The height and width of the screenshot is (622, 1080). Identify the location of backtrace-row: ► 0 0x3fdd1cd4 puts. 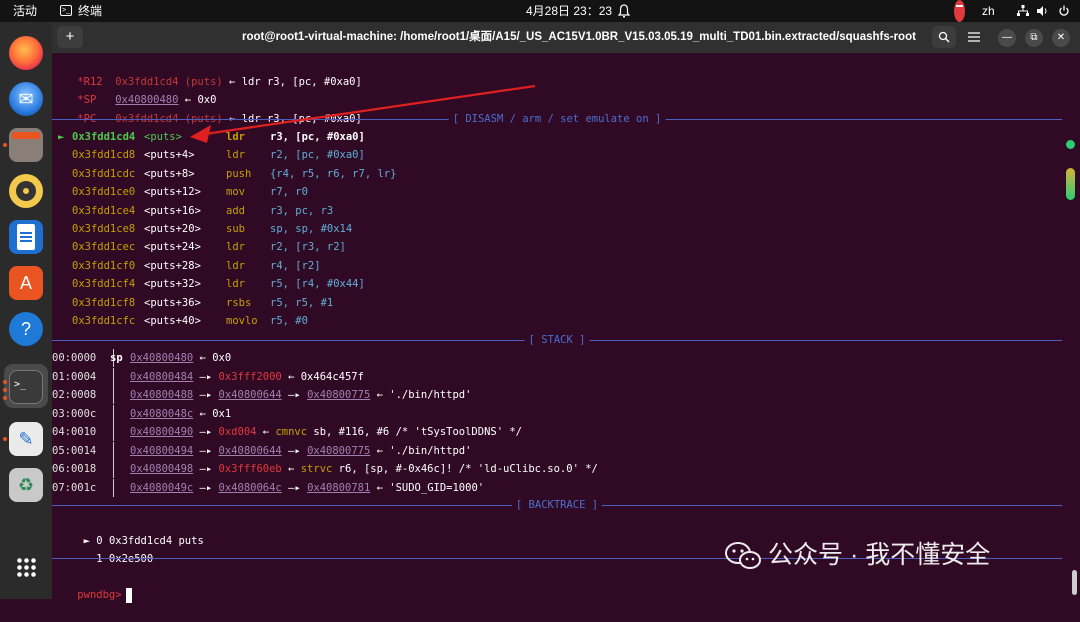
(128, 530).